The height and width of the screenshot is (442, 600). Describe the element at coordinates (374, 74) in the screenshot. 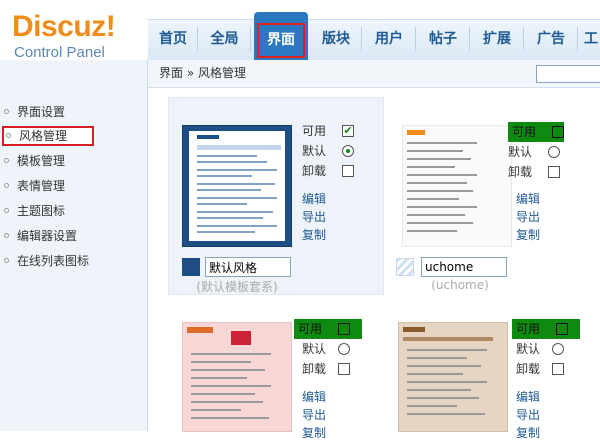

I see `subheader: 界面 » 风格管理` at that location.